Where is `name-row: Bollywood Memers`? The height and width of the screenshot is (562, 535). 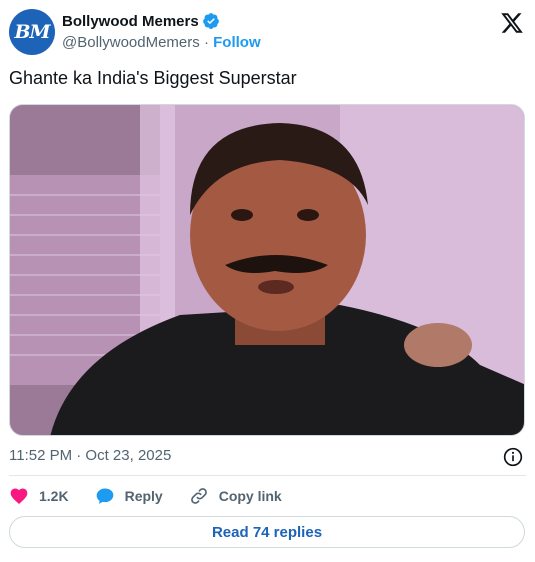 name-row: Bollywood Memers is located at coordinates (141, 21).